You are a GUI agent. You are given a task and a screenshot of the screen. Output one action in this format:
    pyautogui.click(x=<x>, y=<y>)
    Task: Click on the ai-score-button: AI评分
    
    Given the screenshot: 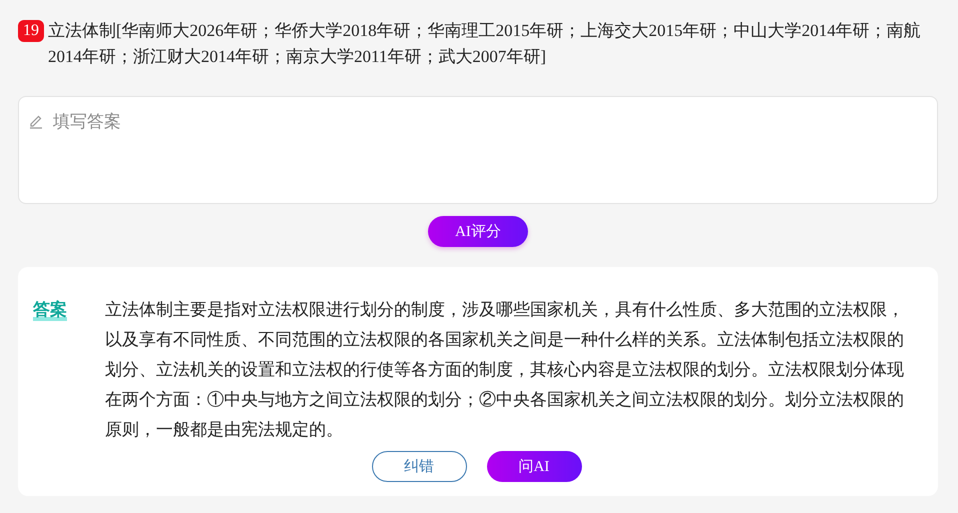 What is the action you would take?
    pyautogui.click(x=478, y=231)
    